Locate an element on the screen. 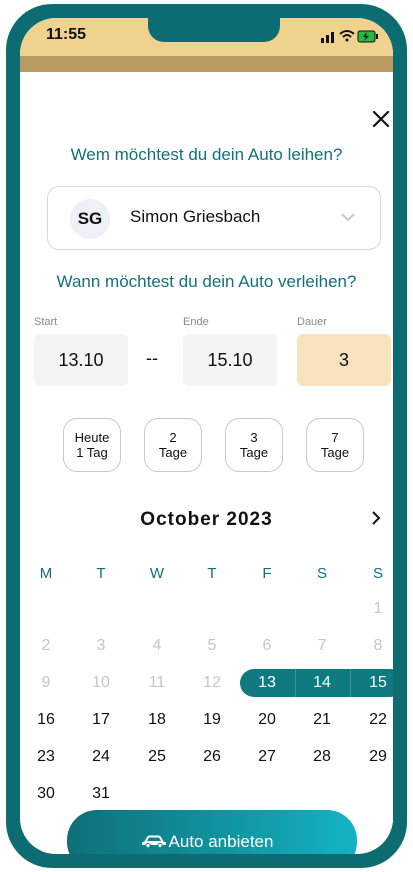 Image resolution: width=413 pixels, height=872 pixels. quick-option-line1: 2 is located at coordinates (173, 437).